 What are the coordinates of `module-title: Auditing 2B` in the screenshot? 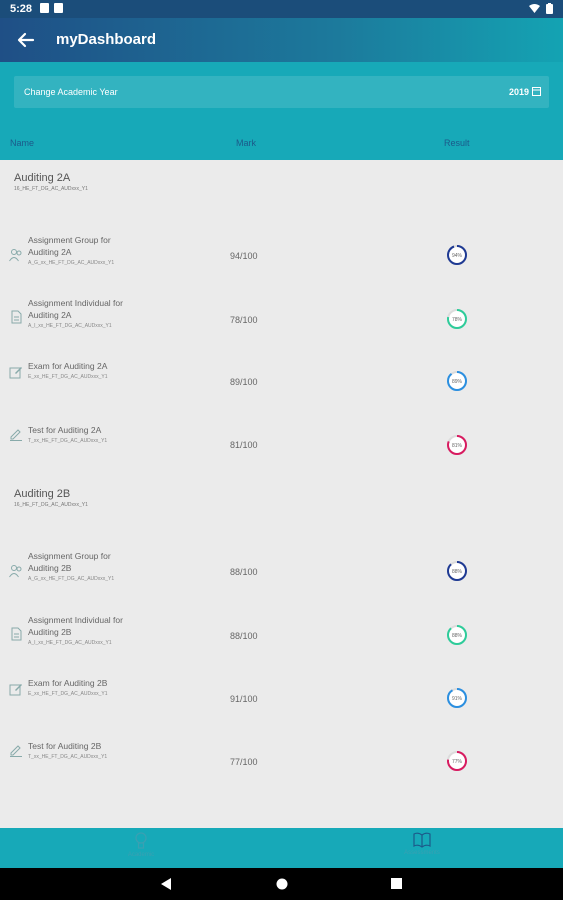 It's located at (42, 494).